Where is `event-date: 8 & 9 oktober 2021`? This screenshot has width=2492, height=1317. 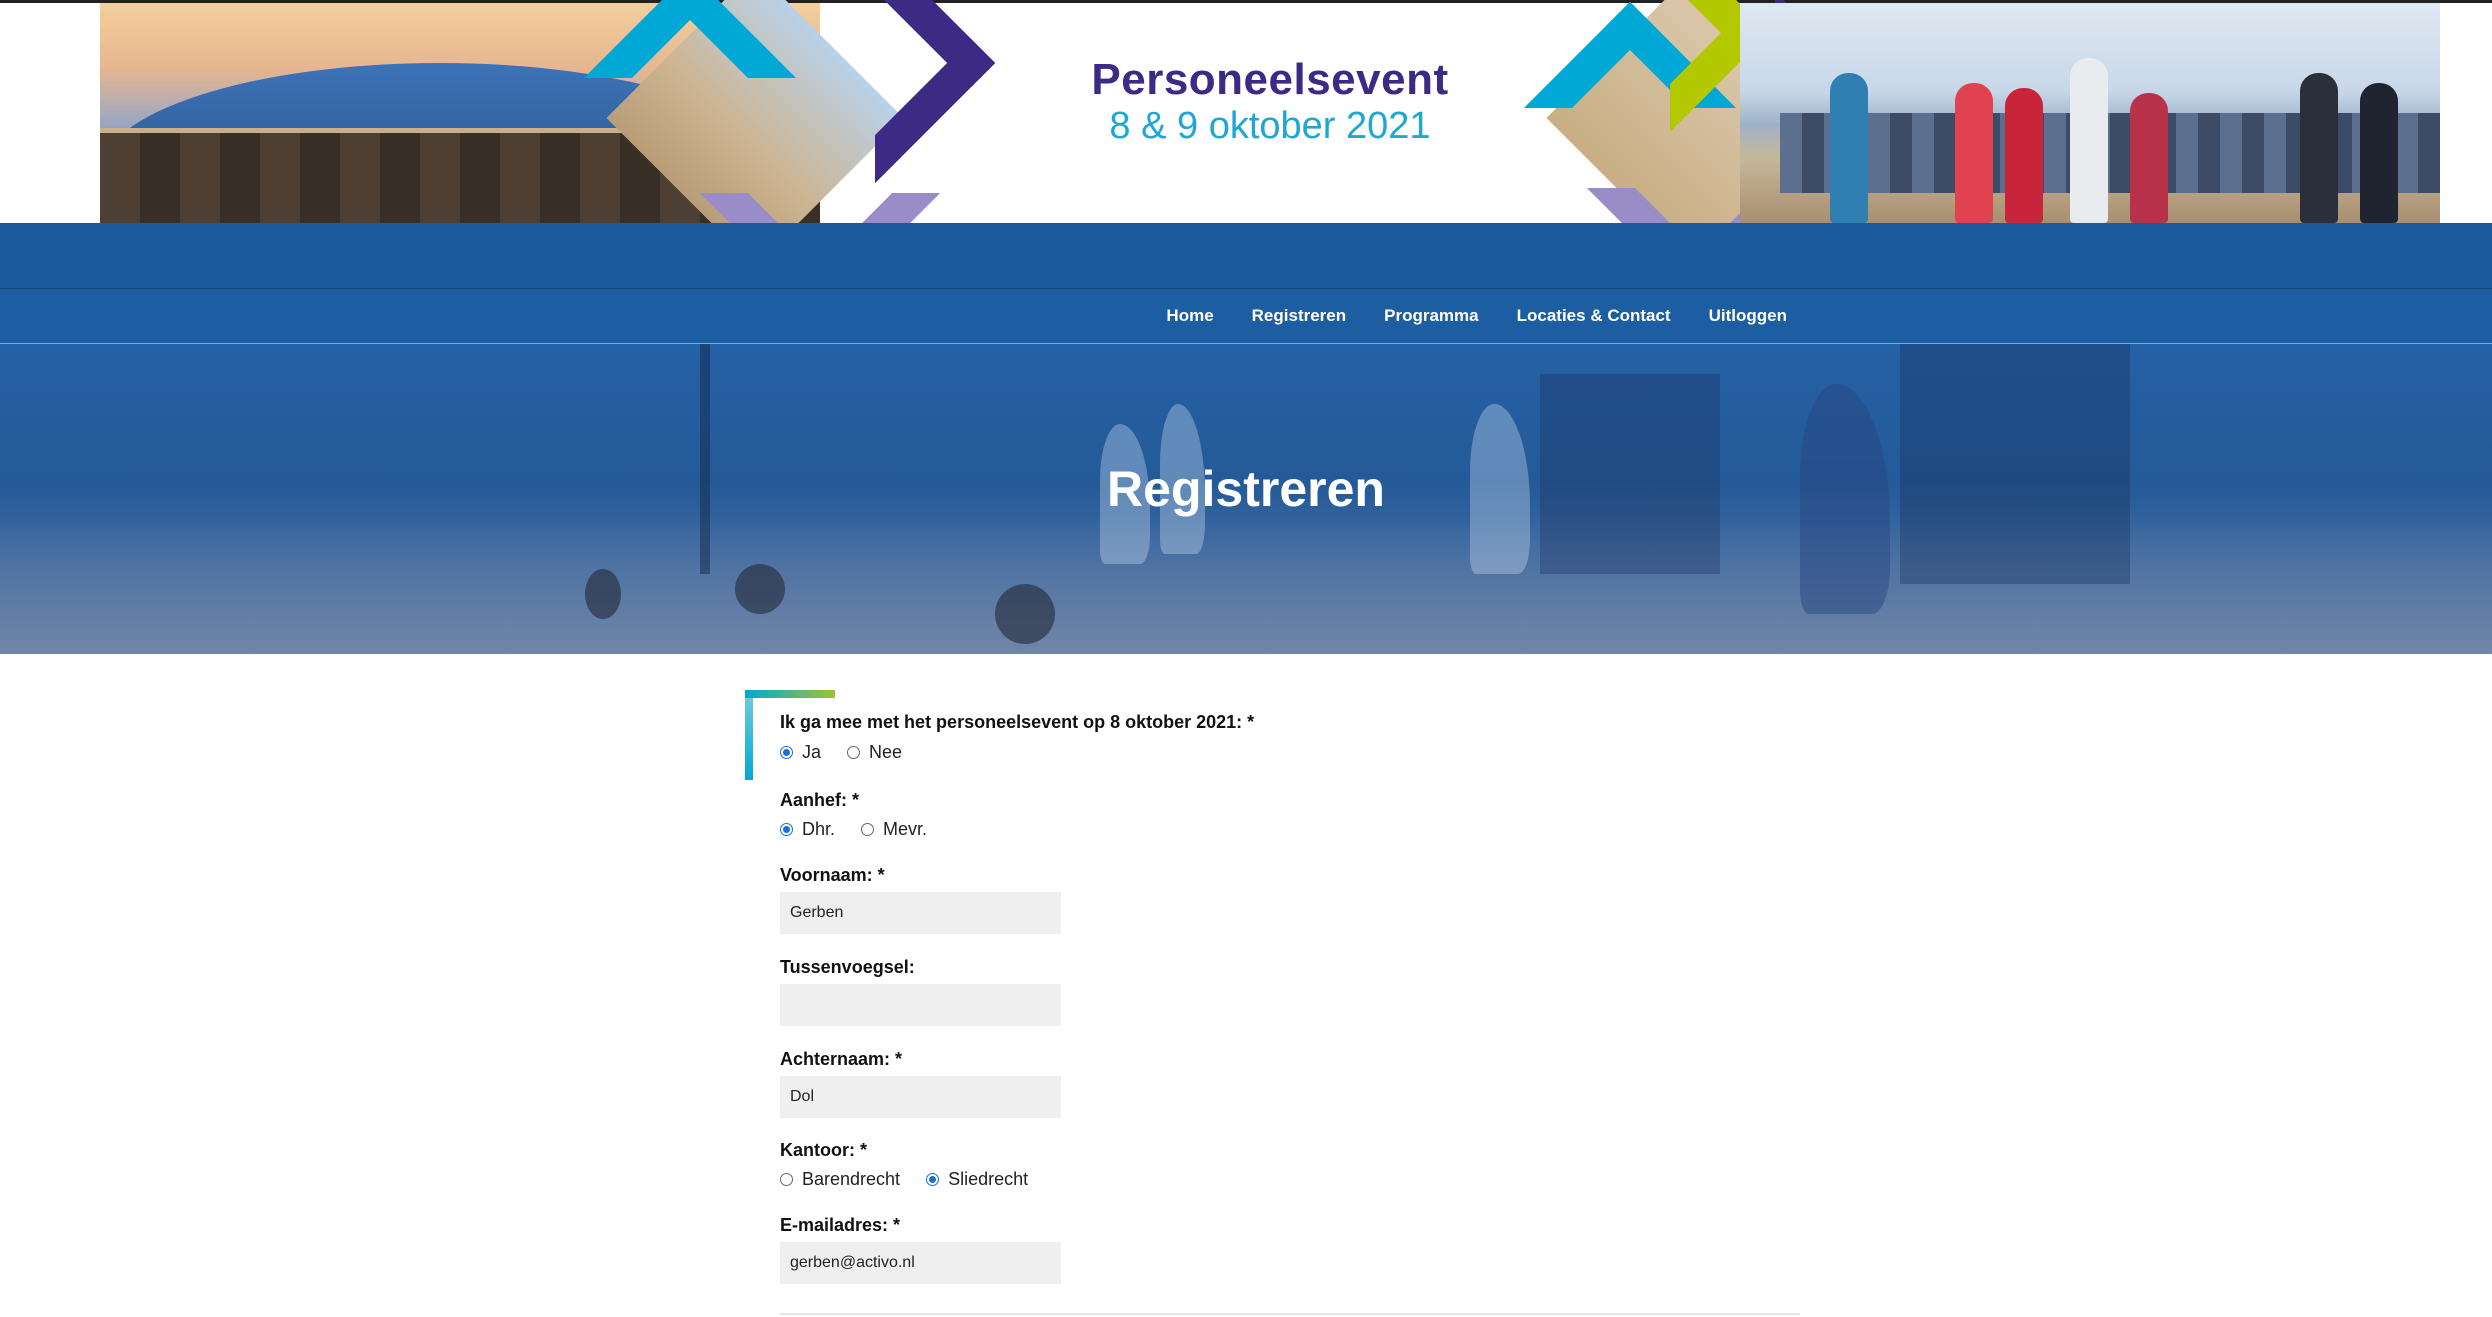 event-date: 8 & 9 oktober 2021 is located at coordinates (1270, 126).